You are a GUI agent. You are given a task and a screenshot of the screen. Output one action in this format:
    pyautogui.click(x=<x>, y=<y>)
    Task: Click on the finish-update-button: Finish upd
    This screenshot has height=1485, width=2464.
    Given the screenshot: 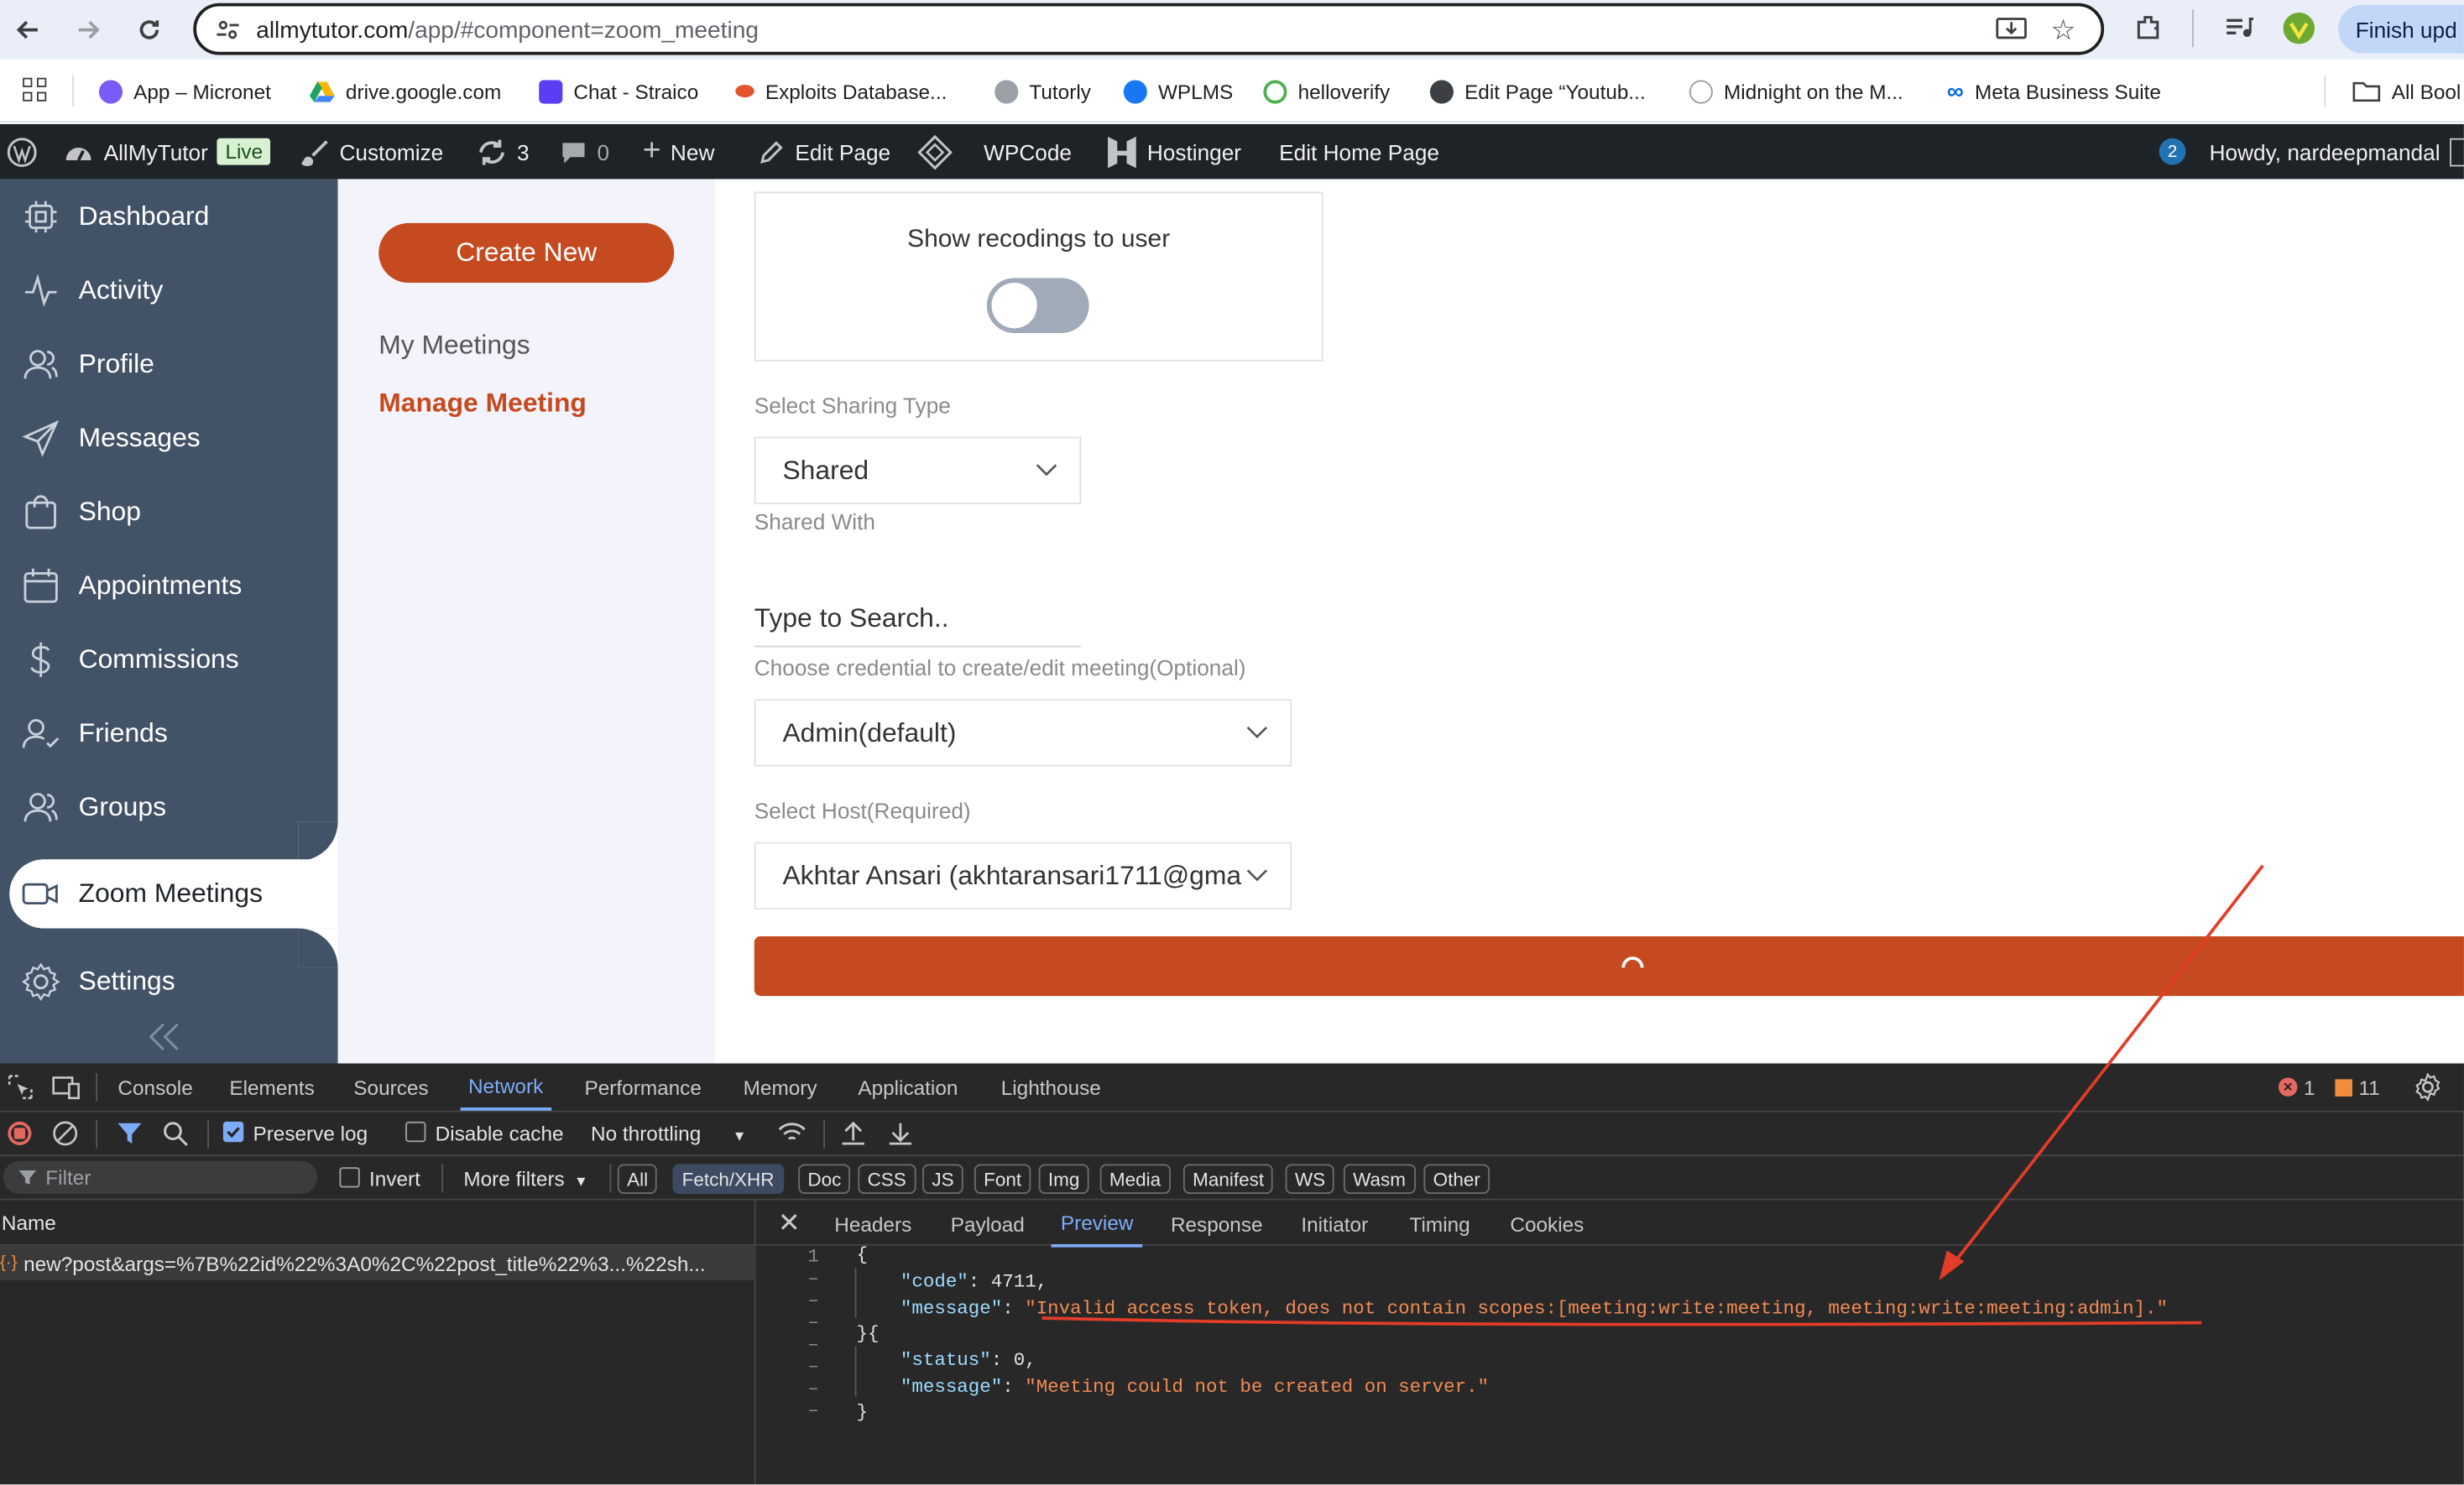 What is the action you would take?
    pyautogui.click(x=2401, y=29)
    